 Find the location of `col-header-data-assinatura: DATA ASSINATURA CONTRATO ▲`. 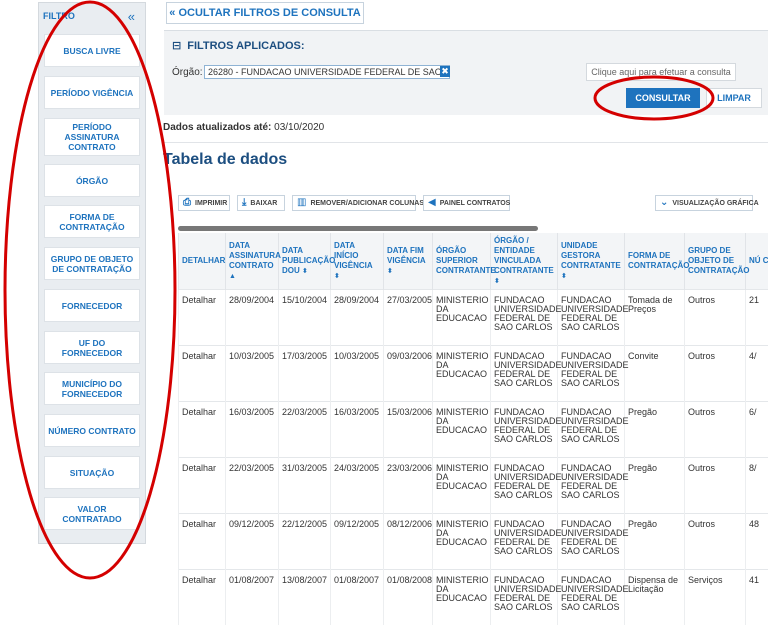

col-header-data-assinatura: DATA ASSINATURA CONTRATO ▲ is located at coordinates (252, 261).